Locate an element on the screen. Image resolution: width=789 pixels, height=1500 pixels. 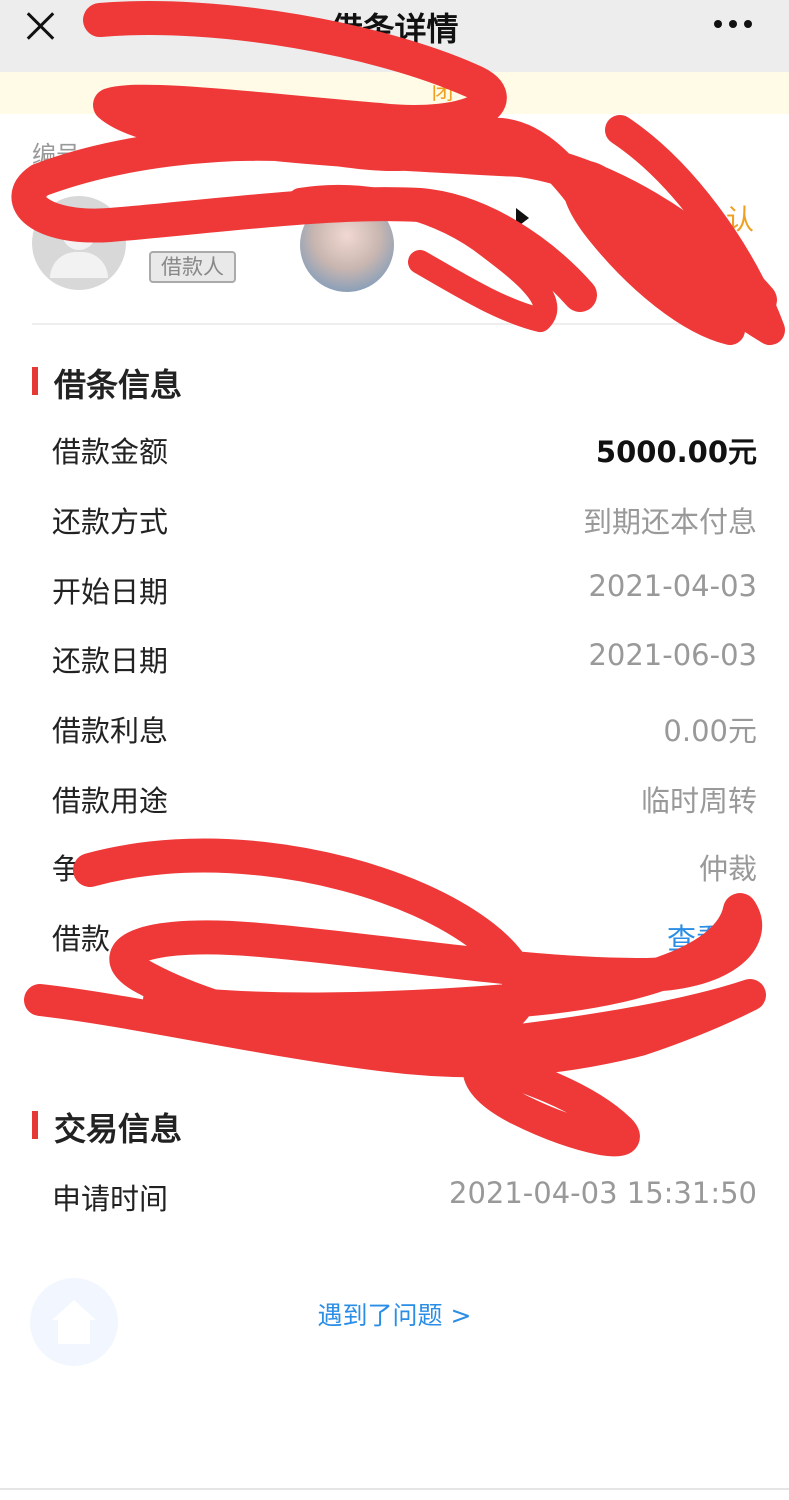
trade-info-section-title: 交易信息 is located at coordinates (182, 1126).